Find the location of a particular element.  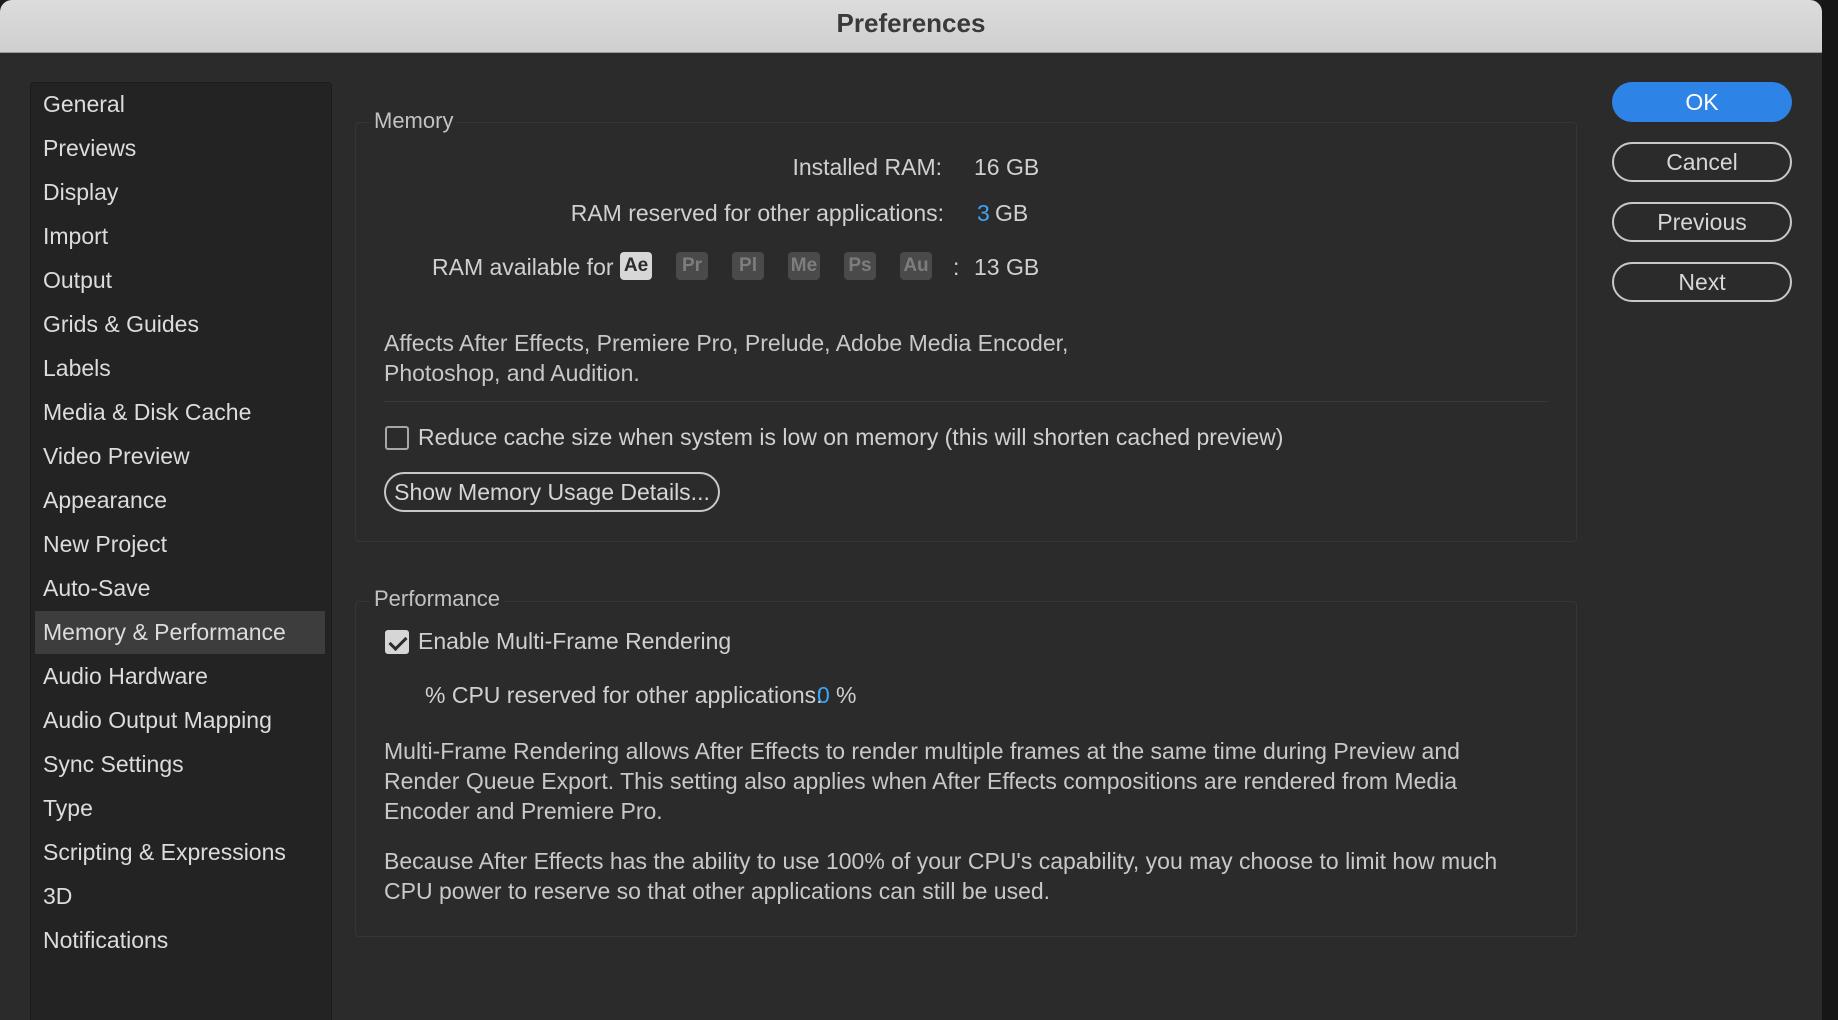

app-badge-ae: Ae is located at coordinates (636, 266).